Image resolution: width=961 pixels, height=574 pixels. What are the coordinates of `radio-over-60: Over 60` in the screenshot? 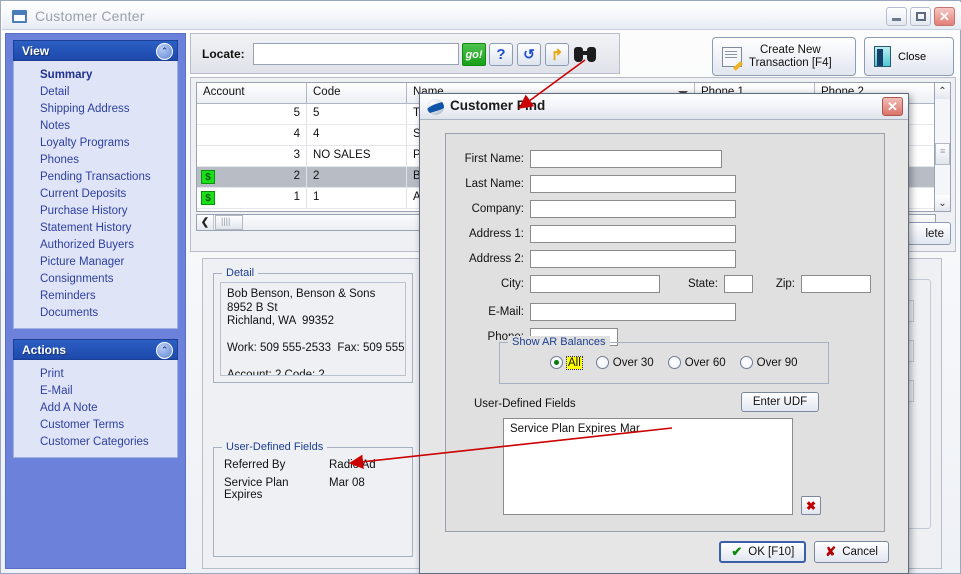 It's located at (696, 362).